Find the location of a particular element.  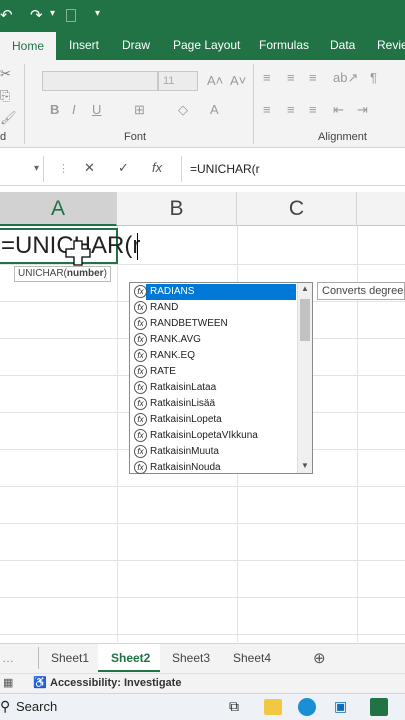

align-right-icon: ≡ is located at coordinates (313, 109).